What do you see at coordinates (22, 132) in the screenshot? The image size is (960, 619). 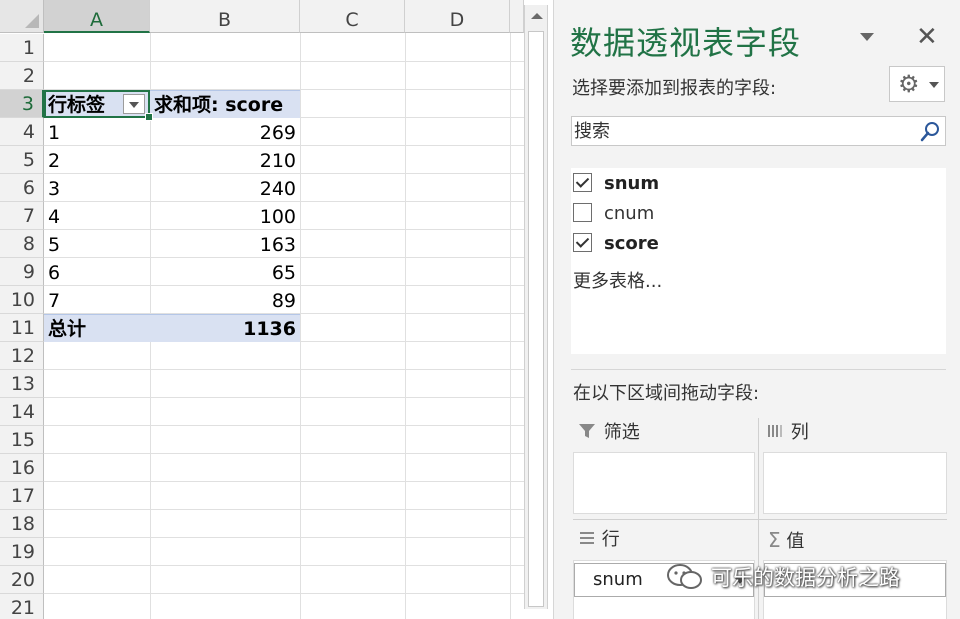 I see `row-header-4: 4` at bounding box center [22, 132].